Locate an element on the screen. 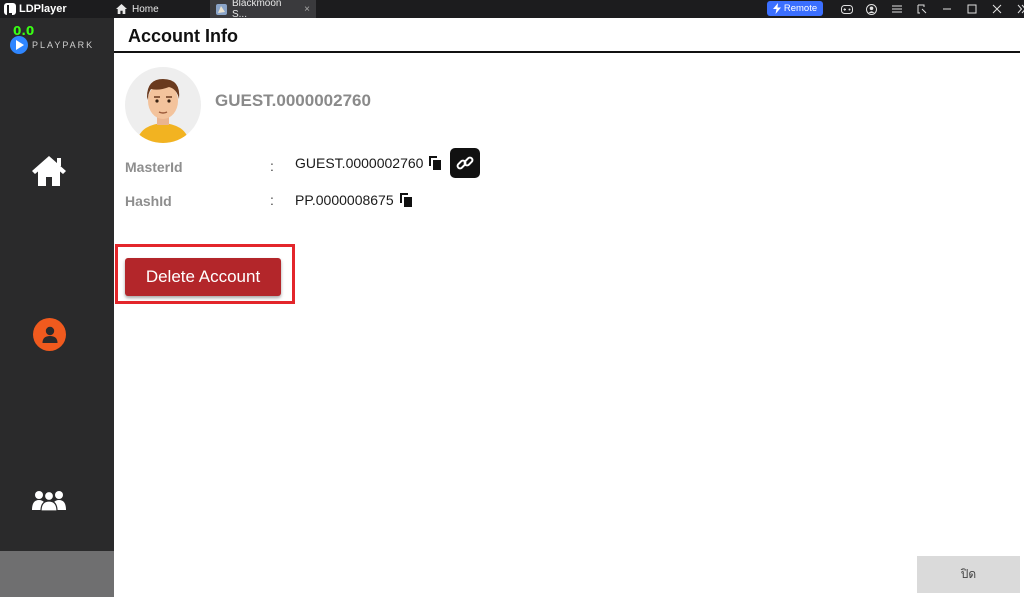  sidebar-footer is located at coordinates (57, 574).